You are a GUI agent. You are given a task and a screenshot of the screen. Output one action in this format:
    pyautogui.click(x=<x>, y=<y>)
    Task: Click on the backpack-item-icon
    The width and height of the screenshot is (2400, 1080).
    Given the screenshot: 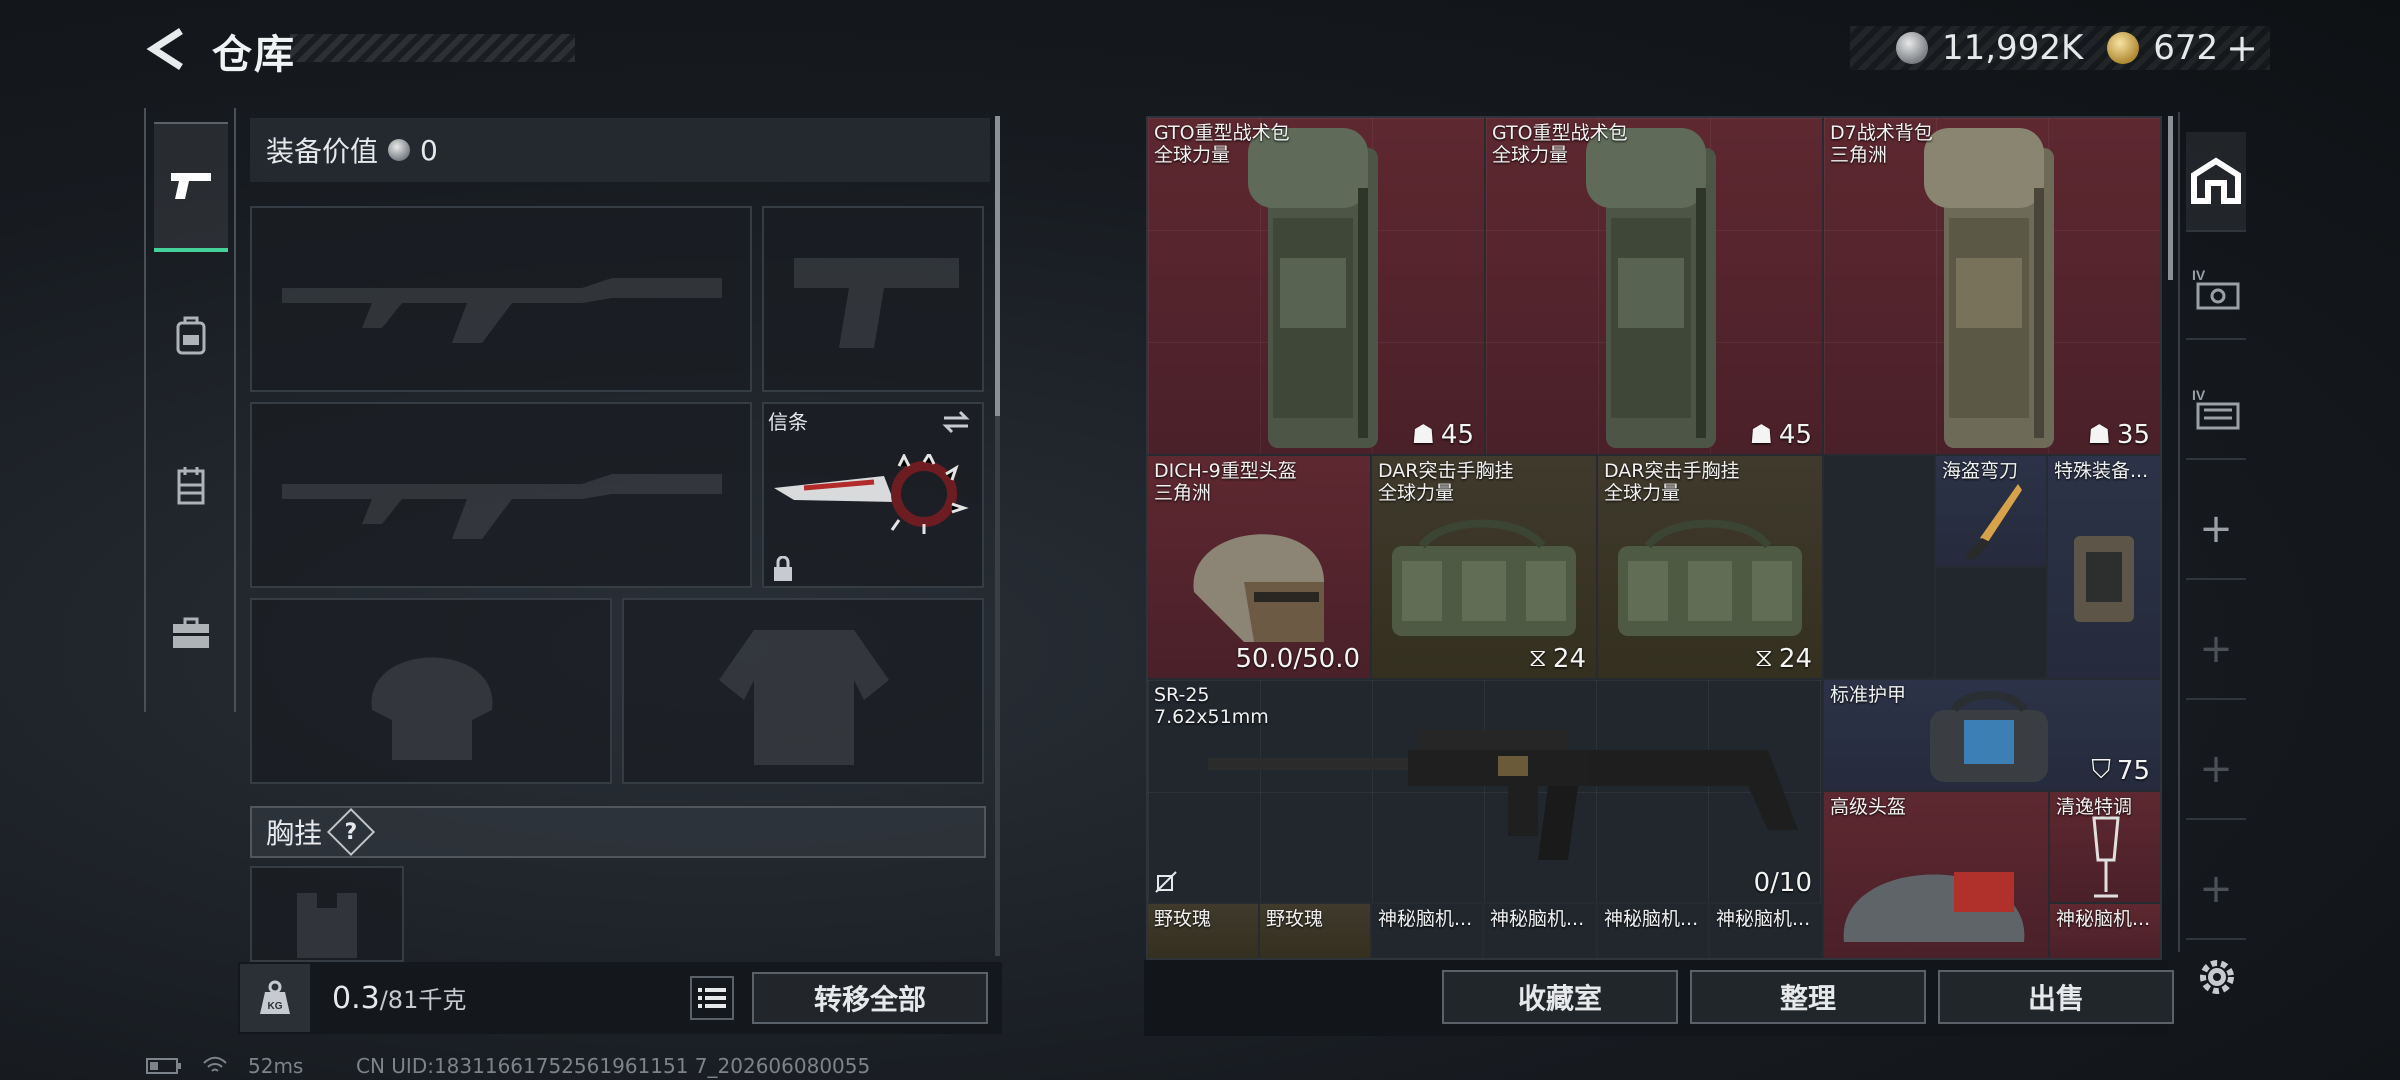 What is the action you would take?
    pyautogui.click(x=1313, y=288)
    